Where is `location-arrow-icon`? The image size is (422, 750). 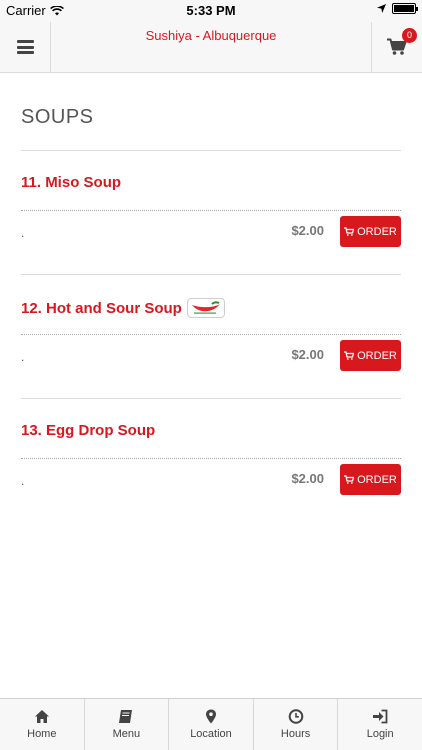 location-arrow-icon is located at coordinates (381, 8).